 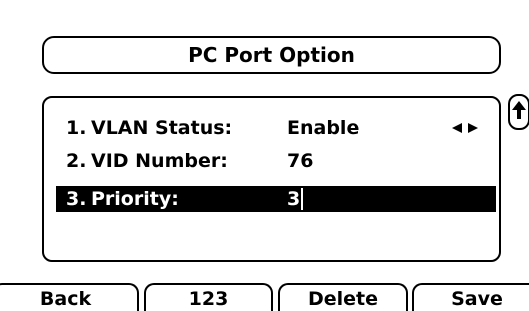 I want to click on list-item-label: VLAN Status:, so click(x=162, y=128).